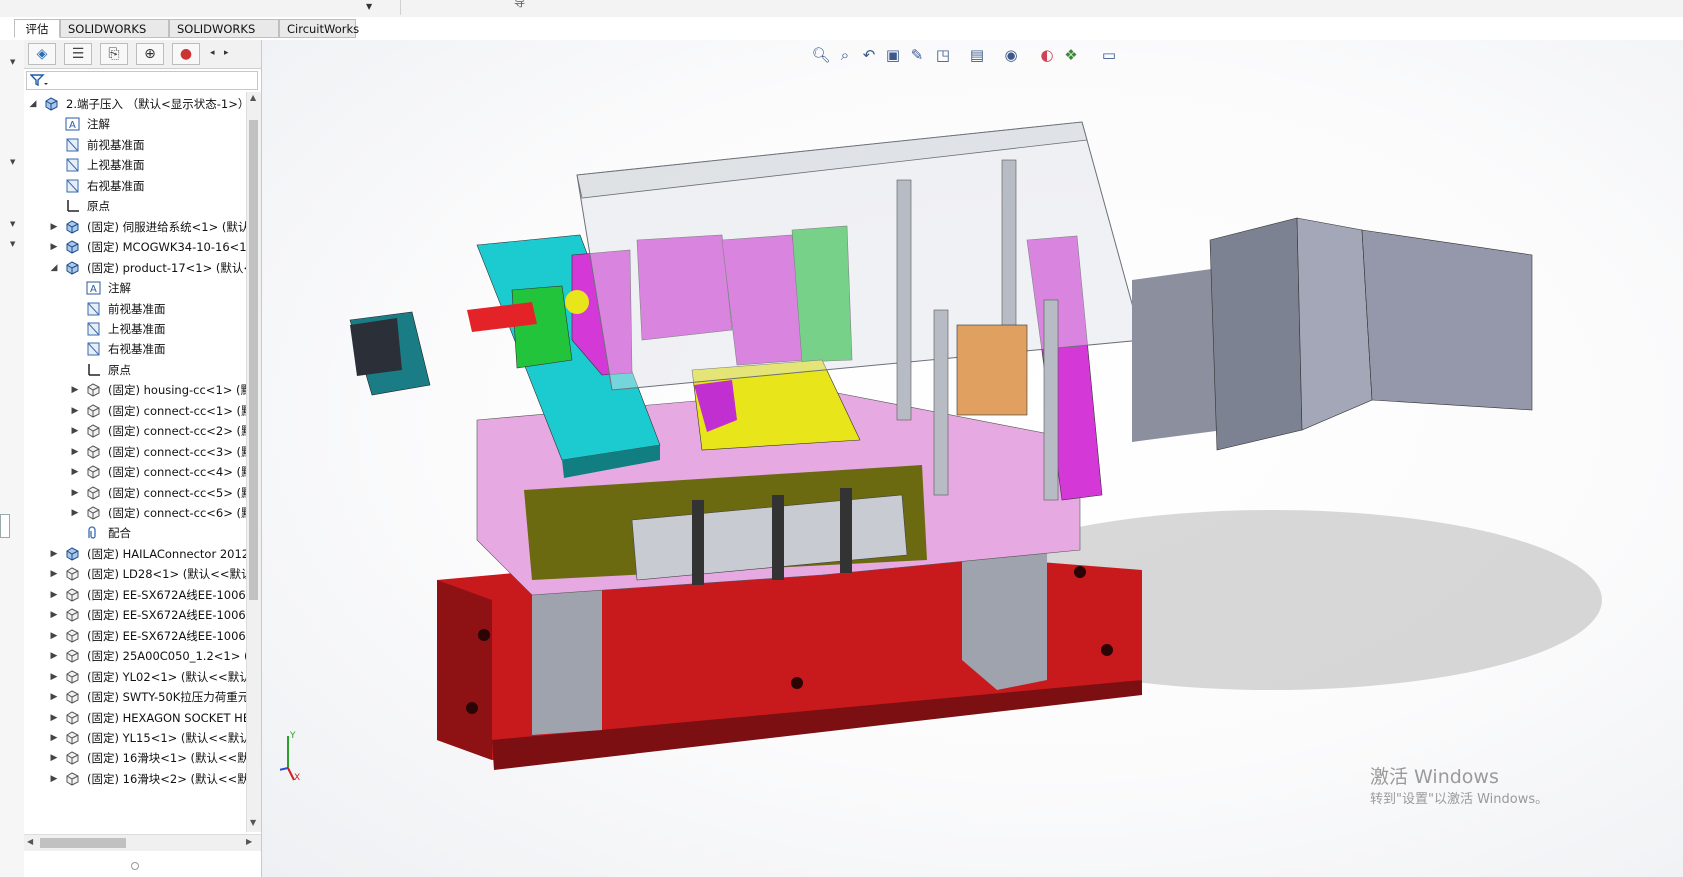 Image resolution: width=1683 pixels, height=877 pixels. I want to click on tree-item-label: (固定) connect-cc<3> (默认, so click(177, 451).